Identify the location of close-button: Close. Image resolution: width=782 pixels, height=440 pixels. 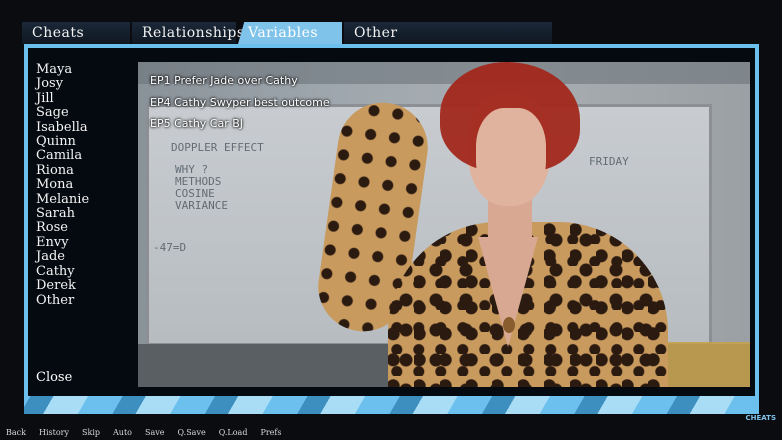
(54, 377).